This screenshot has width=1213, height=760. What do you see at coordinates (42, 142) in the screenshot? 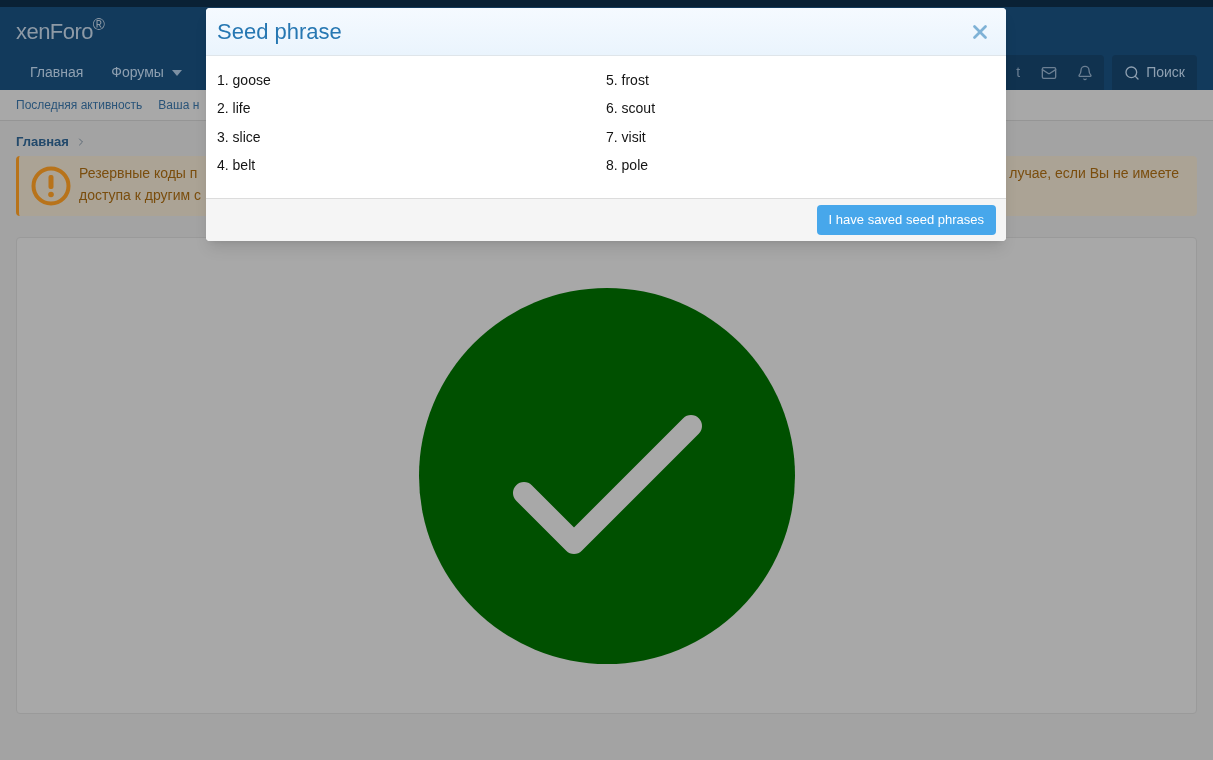
I see `breadcrumb-link: Главная` at bounding box center [42, 142].